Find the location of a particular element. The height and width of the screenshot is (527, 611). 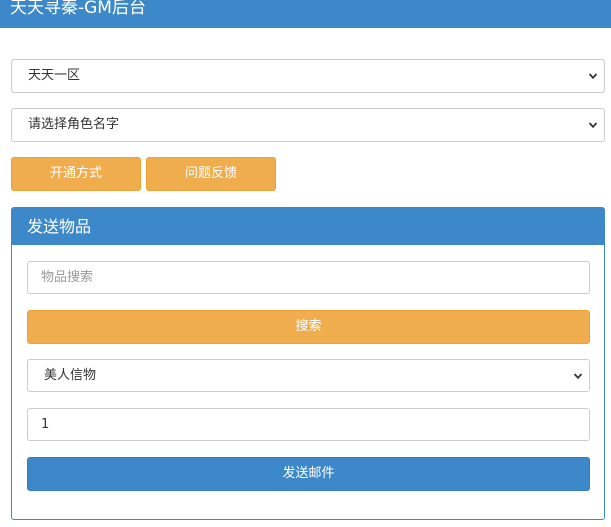

item-select-value: 美人信物 is located at coordinates (70, 375).